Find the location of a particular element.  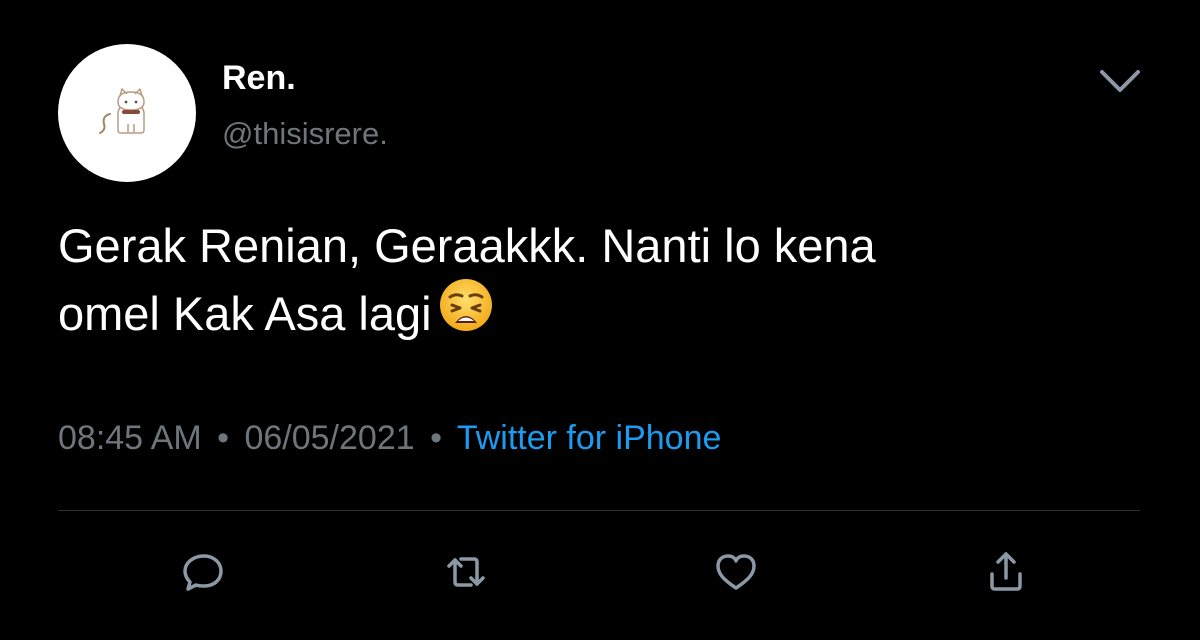

cat-avatar-icon is located at coordinates (122, 111).